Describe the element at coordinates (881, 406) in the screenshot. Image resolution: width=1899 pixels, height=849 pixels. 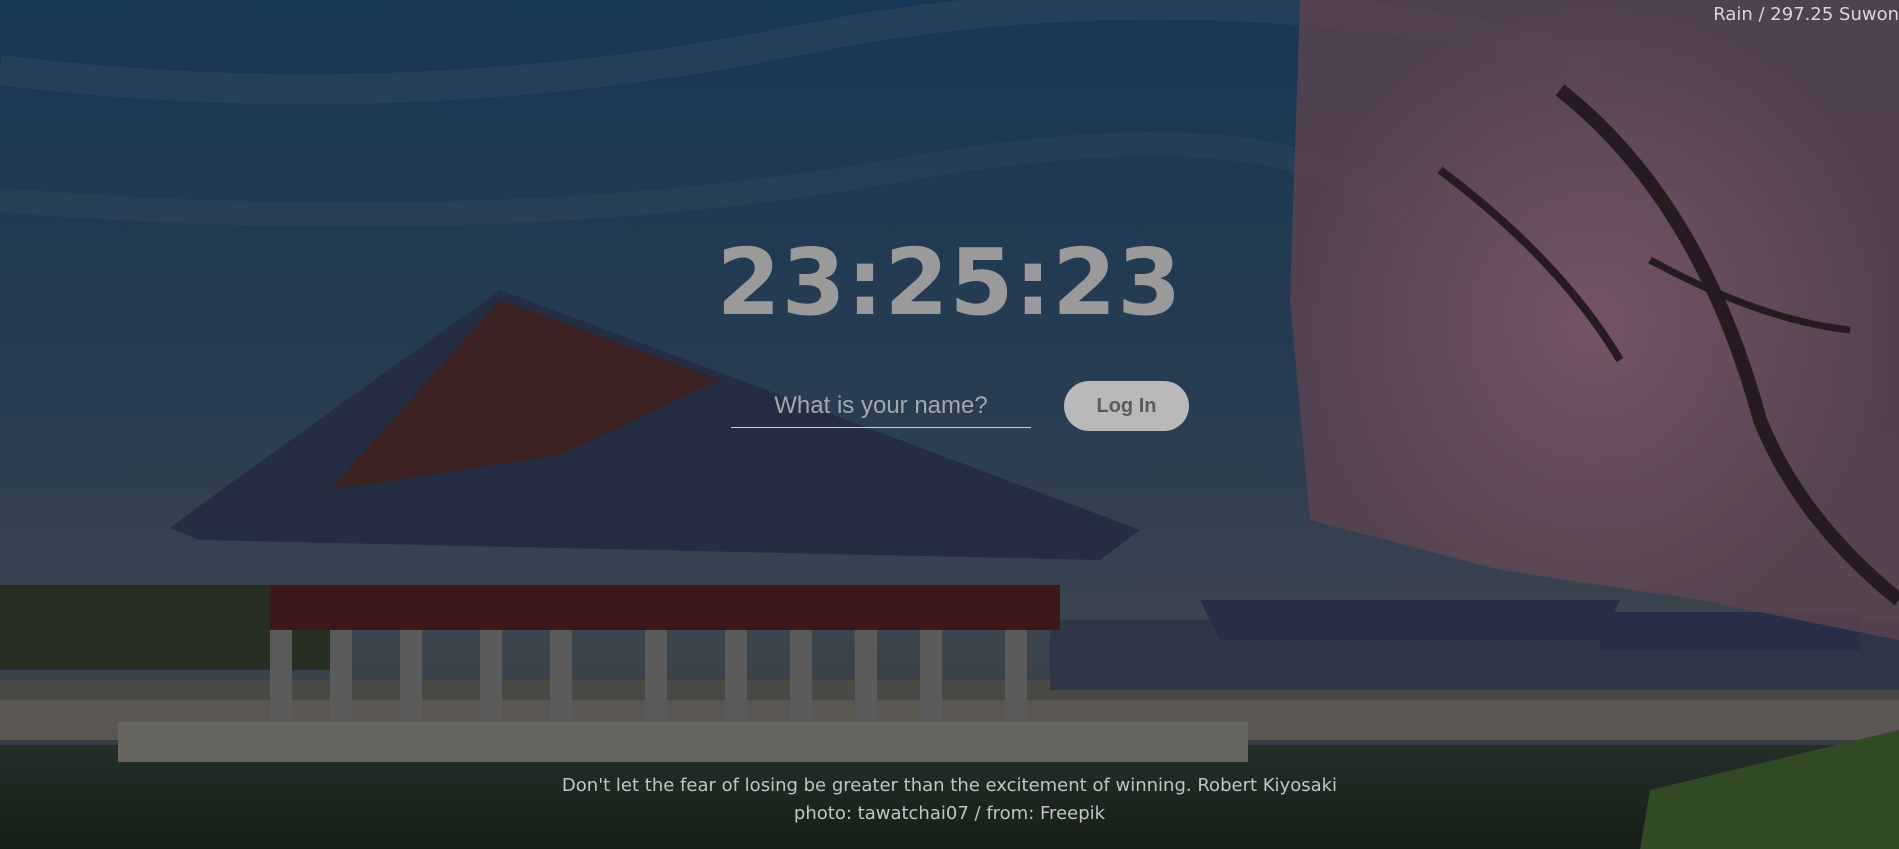
I see `name-input` at that location.